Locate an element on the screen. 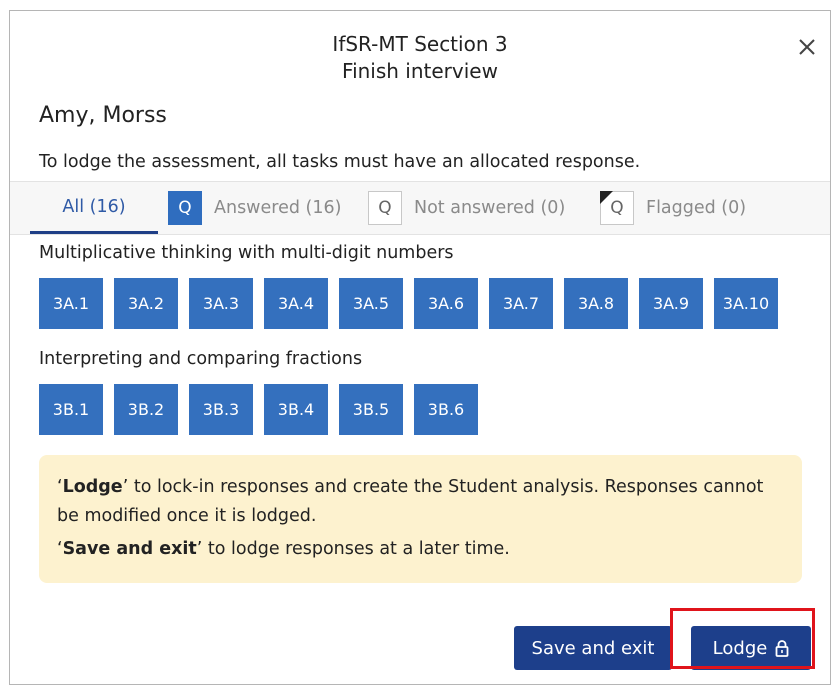 The image size is (838, 693). tab-not-answered-label: Not answered (0) is located at coordinates (490, 208).